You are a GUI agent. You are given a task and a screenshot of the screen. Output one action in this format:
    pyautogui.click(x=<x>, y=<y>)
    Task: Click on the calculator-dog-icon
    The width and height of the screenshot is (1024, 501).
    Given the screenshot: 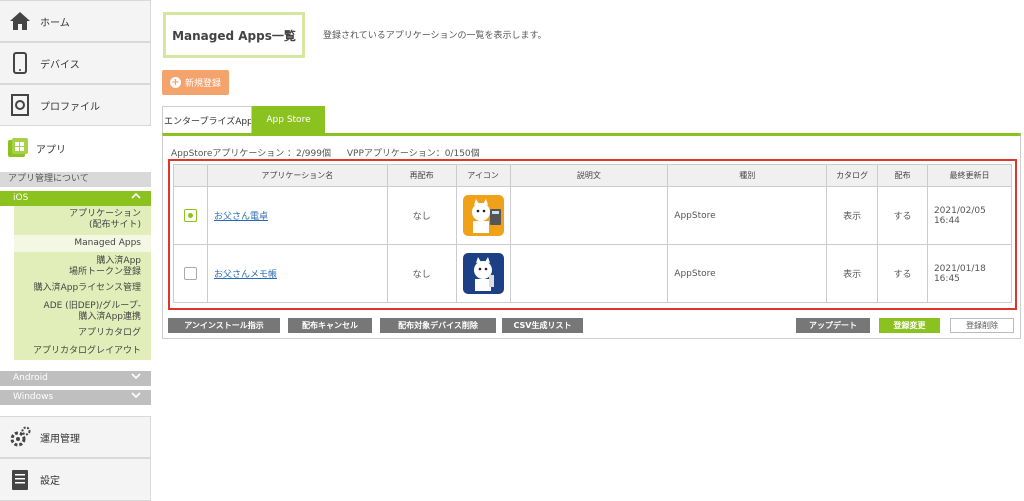 What is the action you would take?
    pyautogui.click(x=483, y=215)
    